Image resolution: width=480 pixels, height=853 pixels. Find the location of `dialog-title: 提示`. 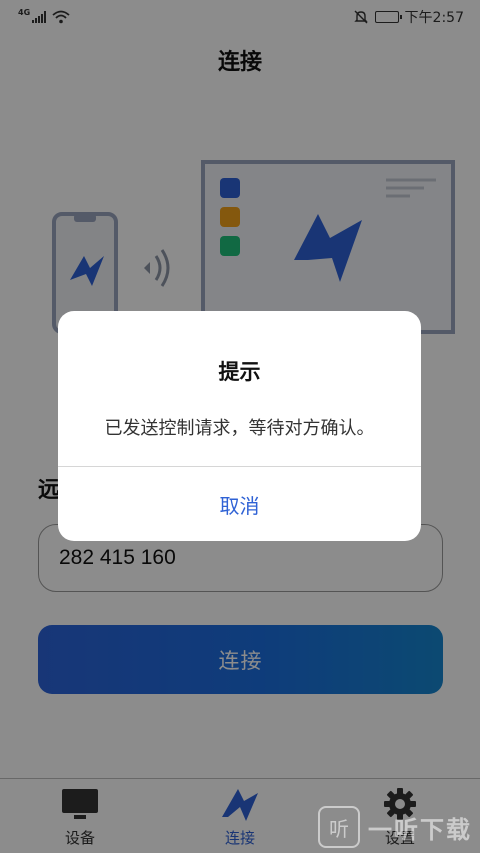

dialog-title: 提示 is located at coordinates (239, 372).